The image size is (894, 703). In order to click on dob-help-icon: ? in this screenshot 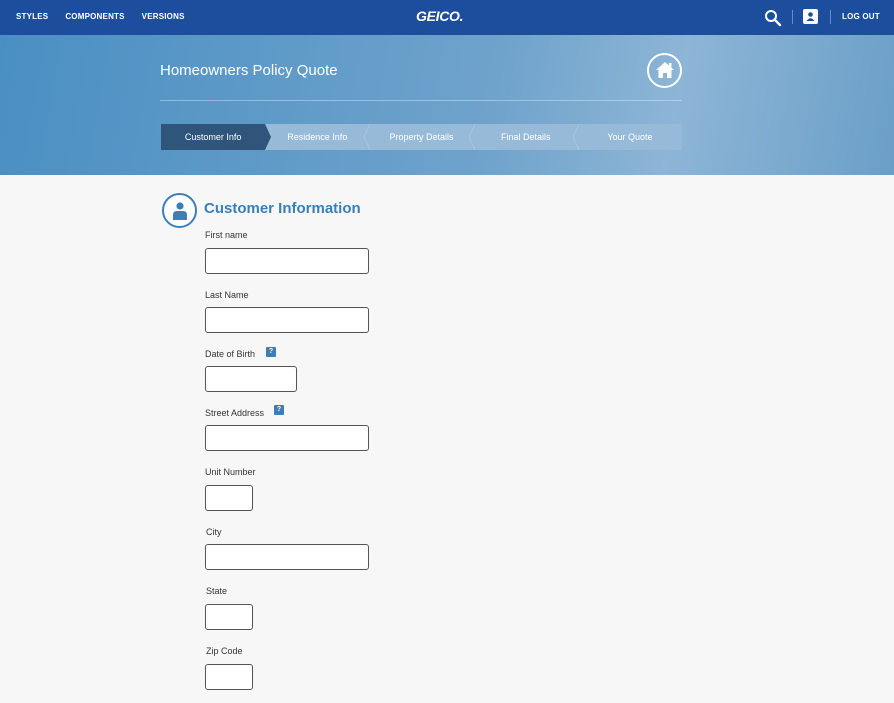, I will do `click(271, 352)`.